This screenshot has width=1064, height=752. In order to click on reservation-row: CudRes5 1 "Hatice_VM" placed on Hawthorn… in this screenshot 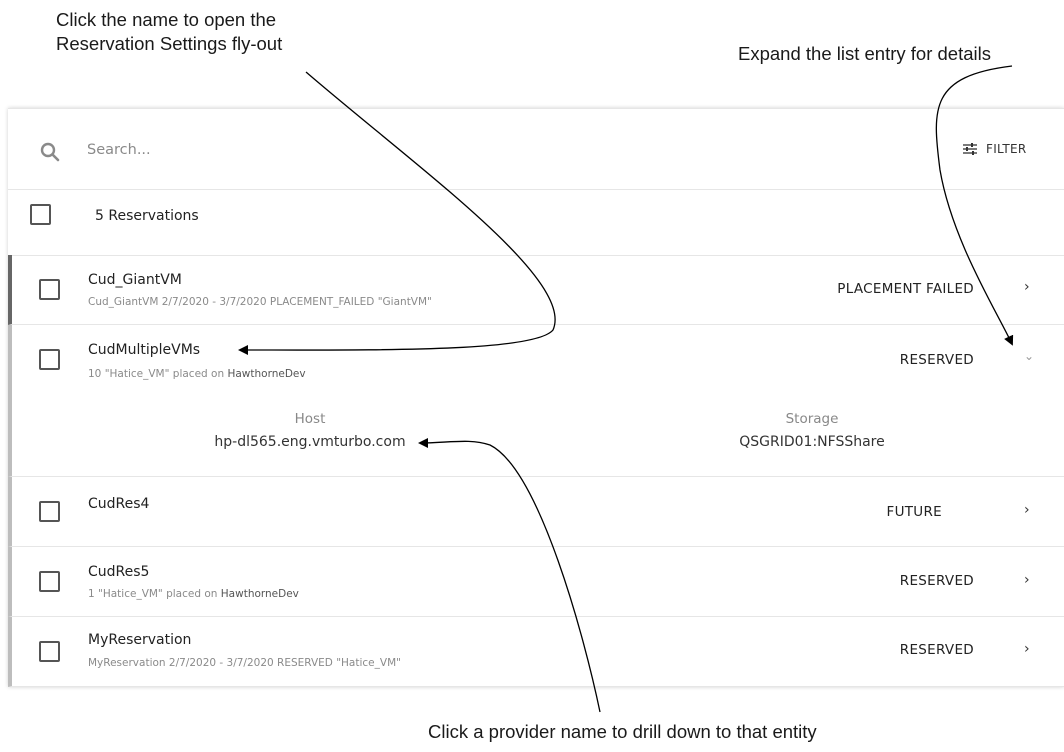, I will do `click(536, 582)`.